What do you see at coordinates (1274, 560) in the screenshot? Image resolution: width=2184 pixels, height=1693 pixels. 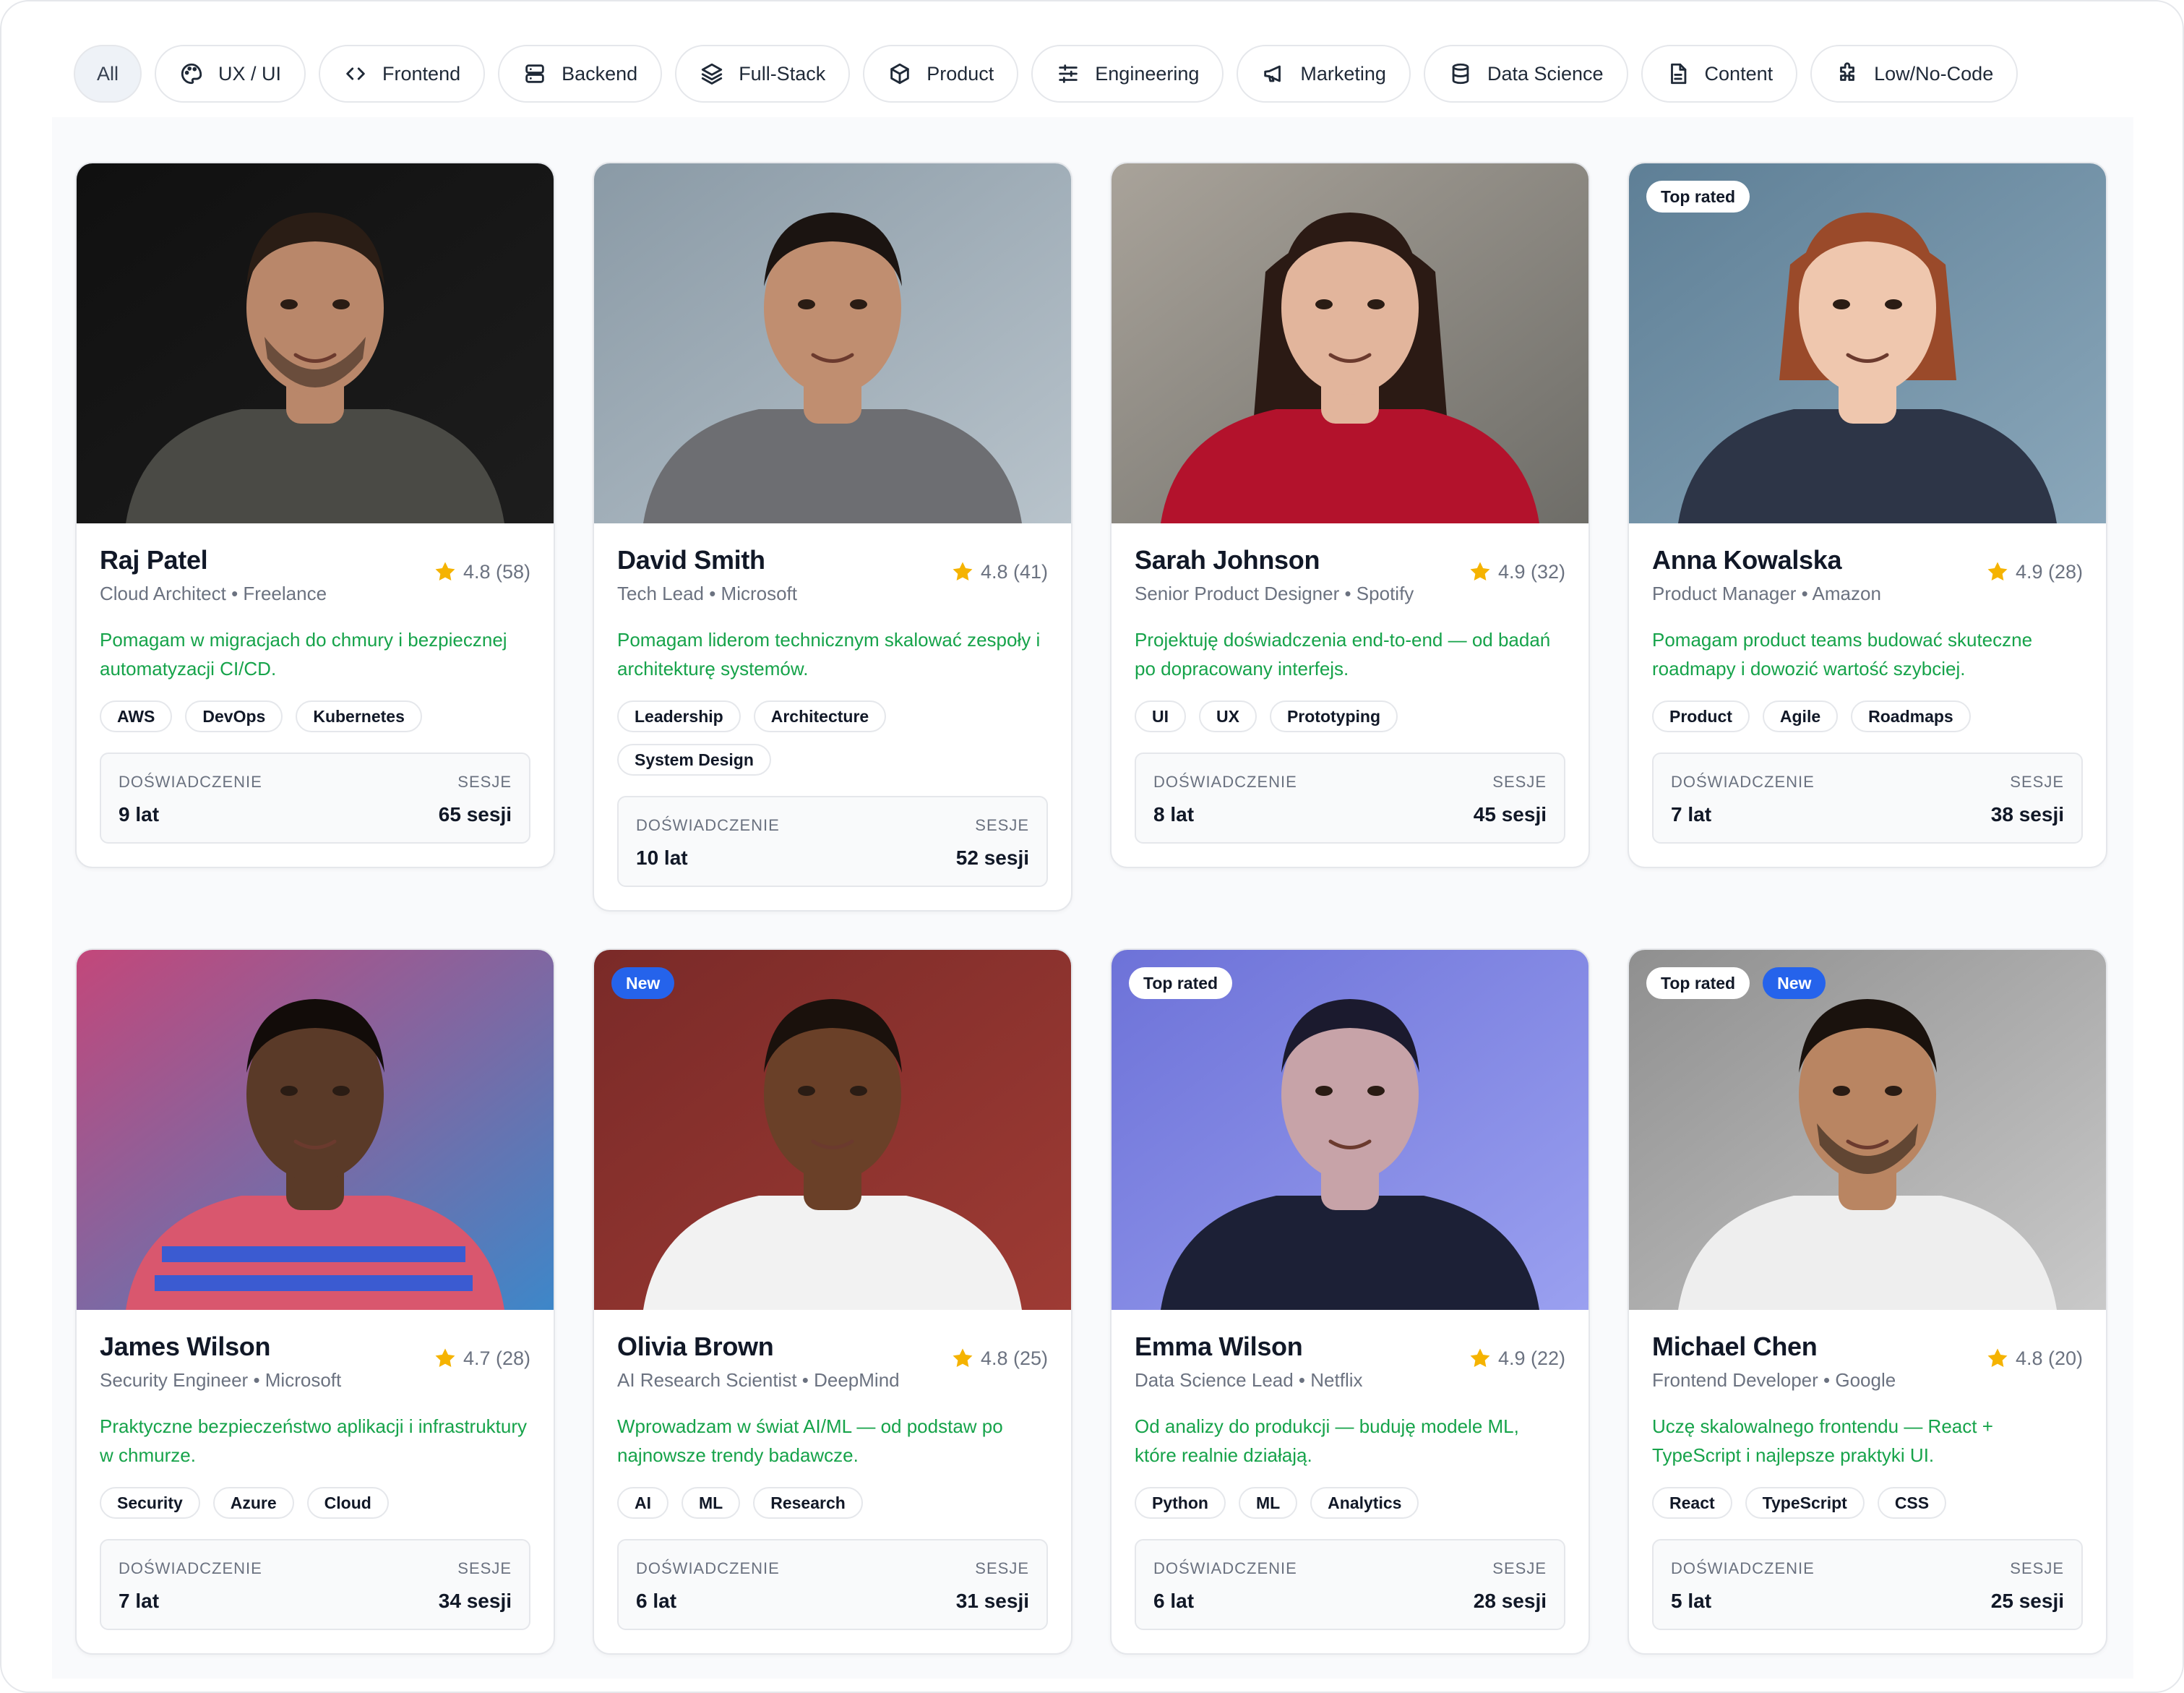 I see `mentor-name: Sarah Johnson` at bounding box center [1274, 560].